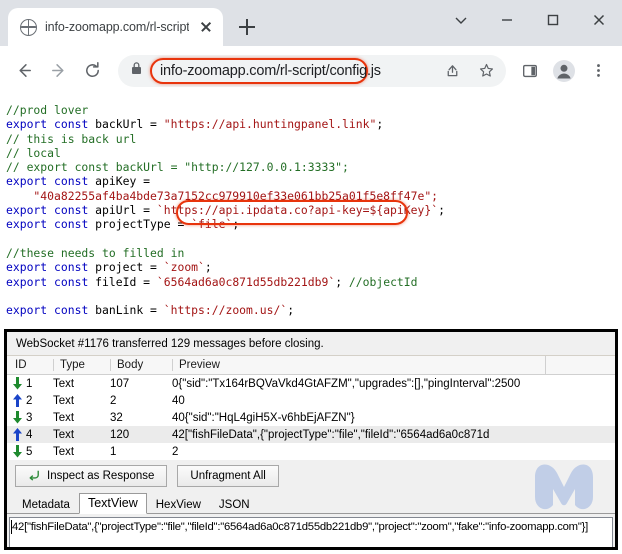 This screenshot has height=554, width=622. What do you see at coordinates (178, 504) in the screenshot?
I see `tab-hexview: HexView` at bounding box center [178, 504].